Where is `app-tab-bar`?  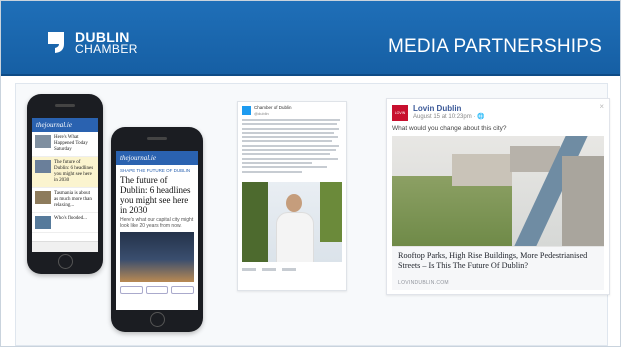 app-tab-bar is located at coordinates (65, 246).